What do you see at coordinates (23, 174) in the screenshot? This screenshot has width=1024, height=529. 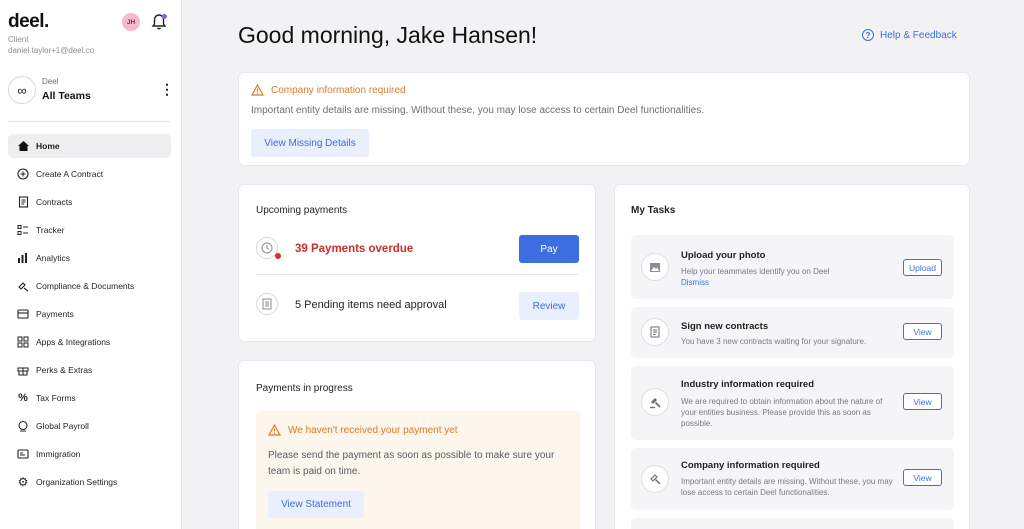 I see `plus-circle-icon` at bounding box center [23, 174].